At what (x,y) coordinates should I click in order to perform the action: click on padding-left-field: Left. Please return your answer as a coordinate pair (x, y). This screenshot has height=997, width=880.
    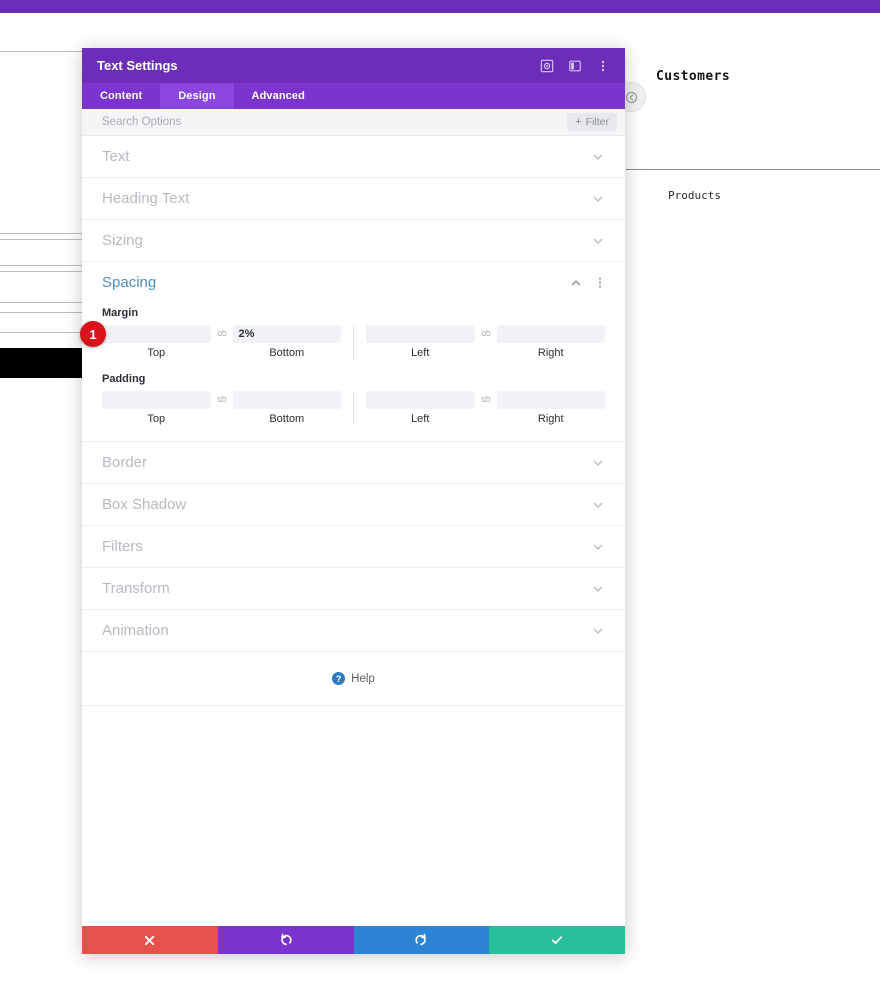
    Looking at the image, I should click on (420, 408).